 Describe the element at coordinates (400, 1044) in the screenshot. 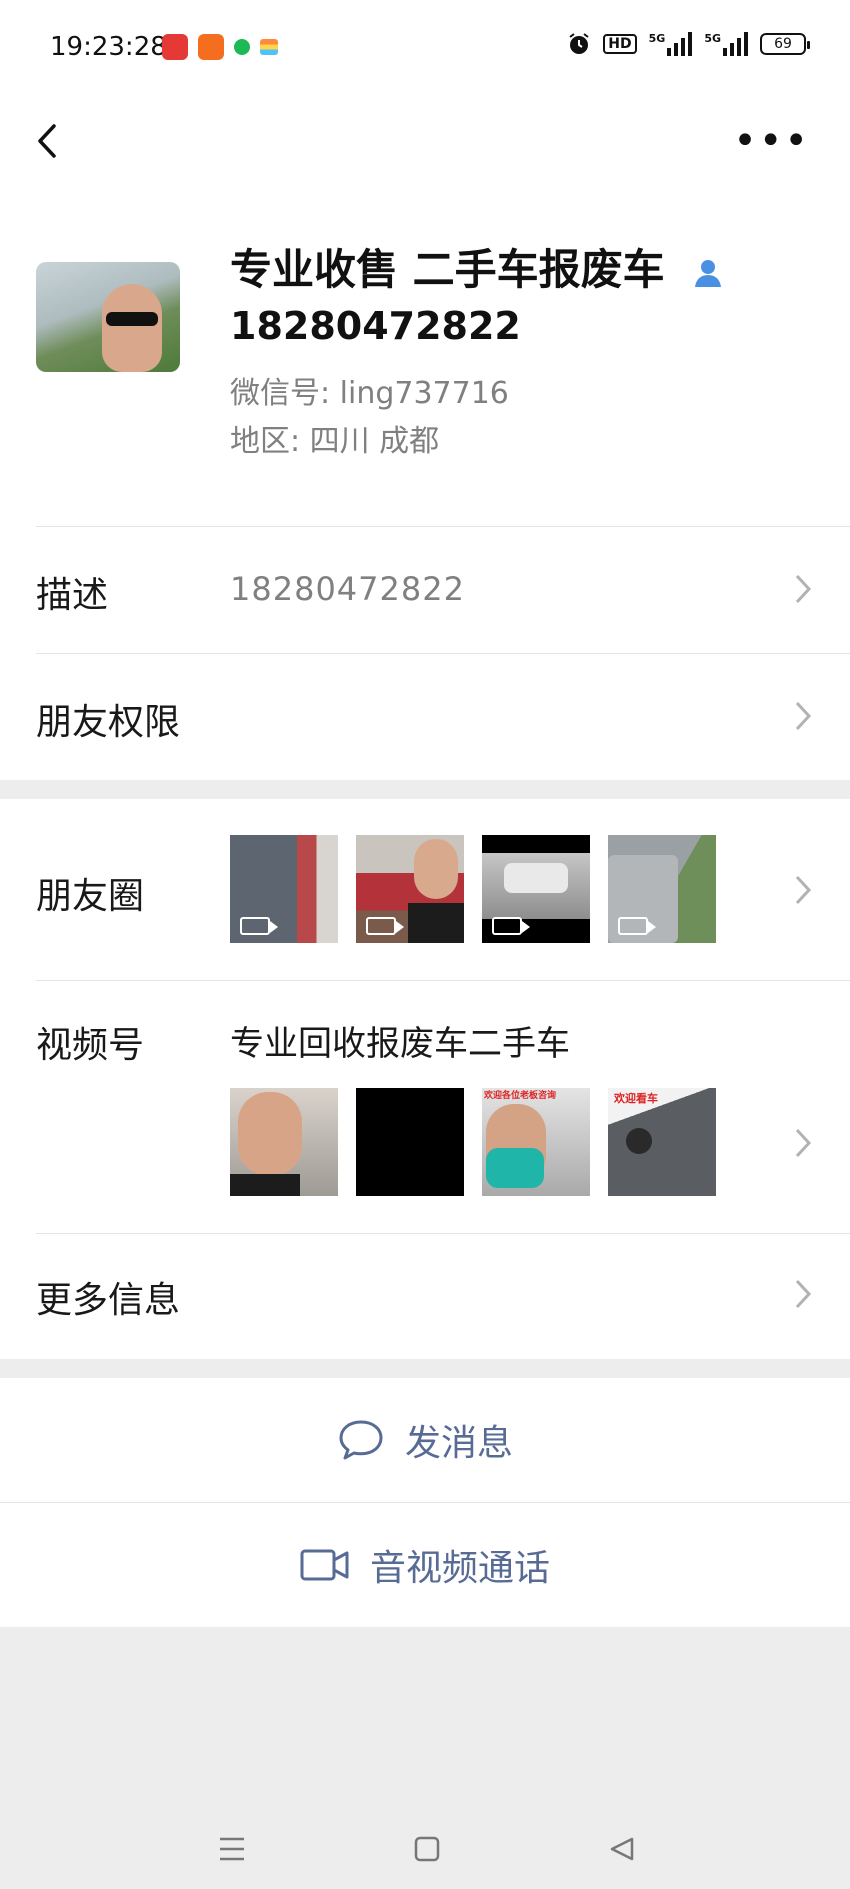

I see `channels-title: 专业回收报废车二手车` at that location.